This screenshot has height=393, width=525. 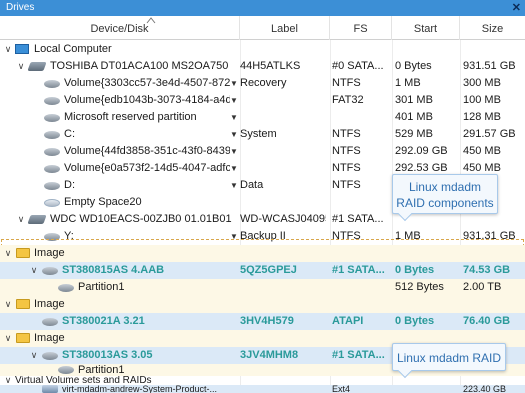 I want to click on volume-size: 300 MB, so click(x=482, y=83).